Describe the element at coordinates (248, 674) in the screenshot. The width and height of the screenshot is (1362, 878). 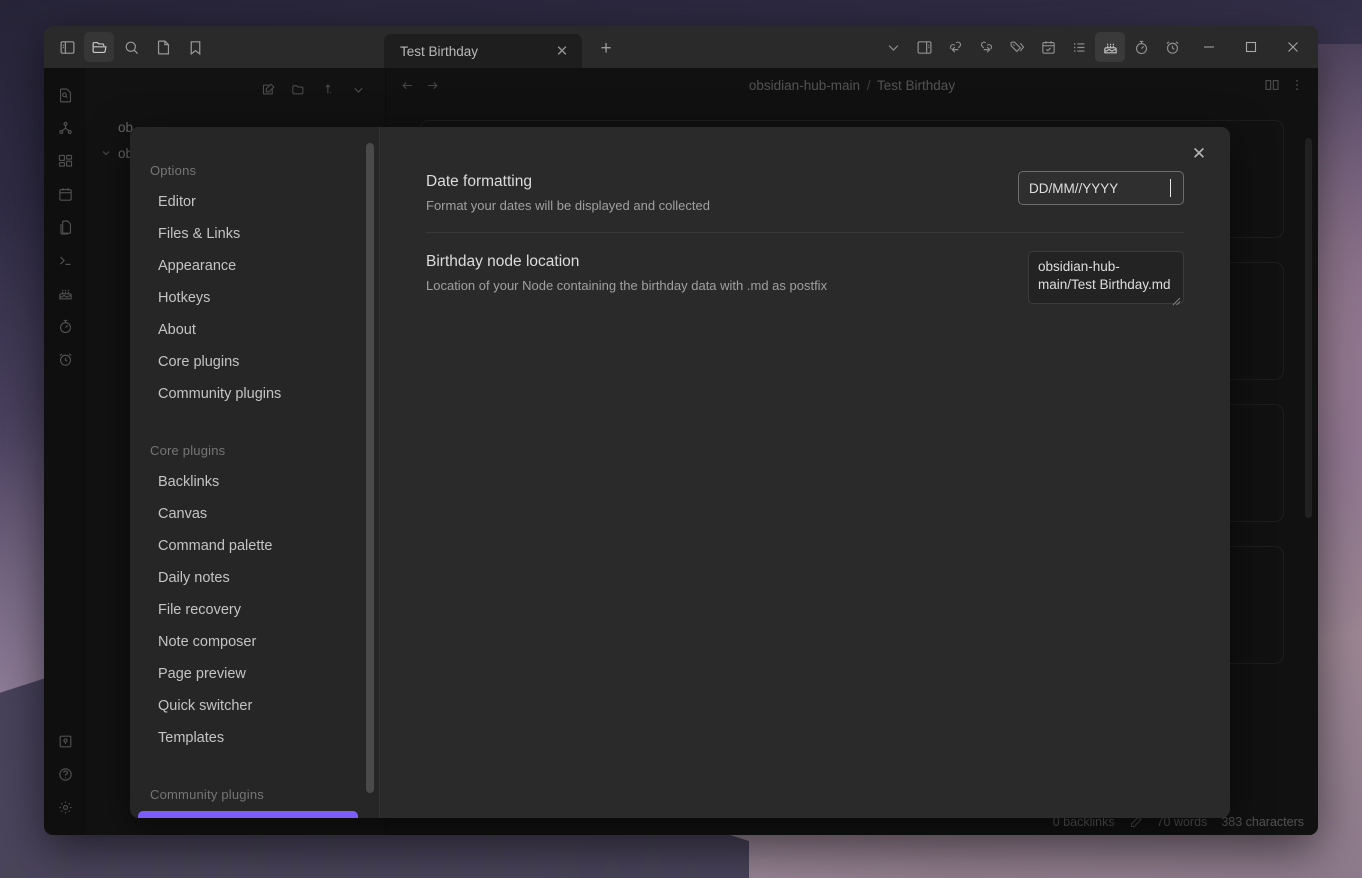
I see `sidebar-item-page-preview: Page preview` at that location.